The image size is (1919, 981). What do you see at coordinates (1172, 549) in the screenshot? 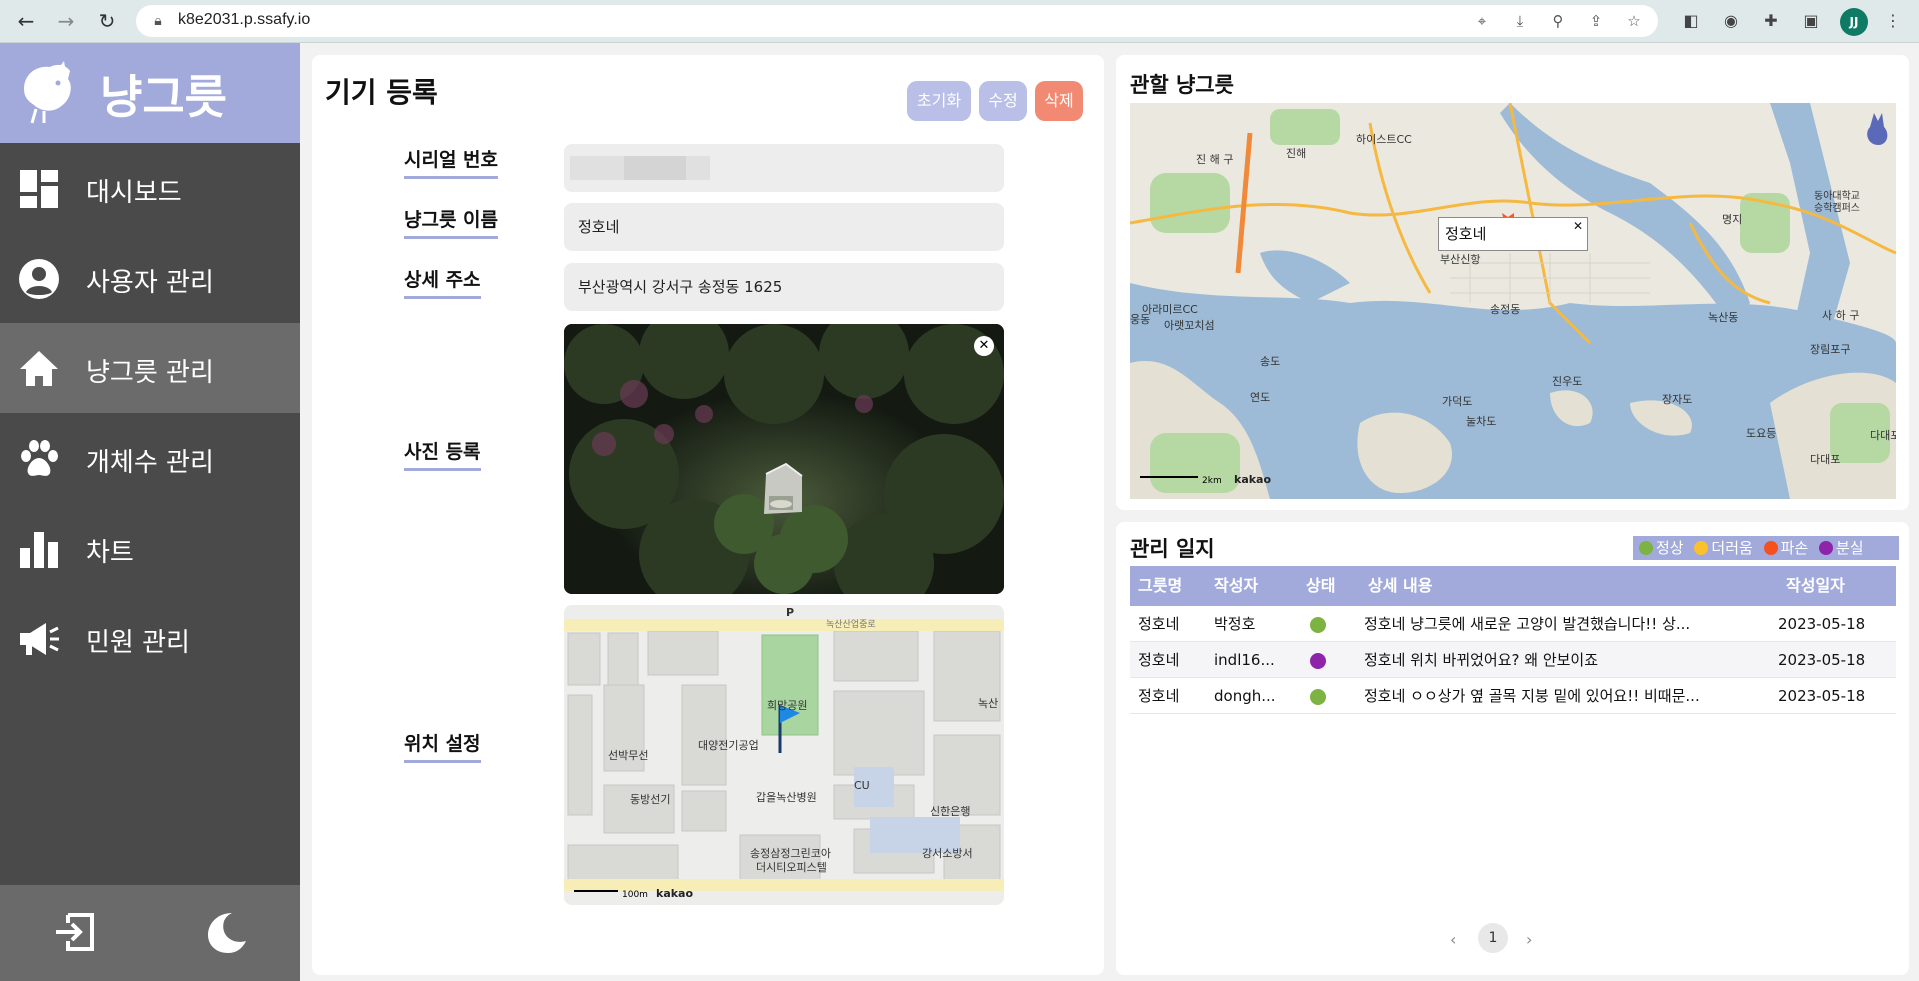
I see `log-title: 관리 일지` at bounding box center [1172, 549].